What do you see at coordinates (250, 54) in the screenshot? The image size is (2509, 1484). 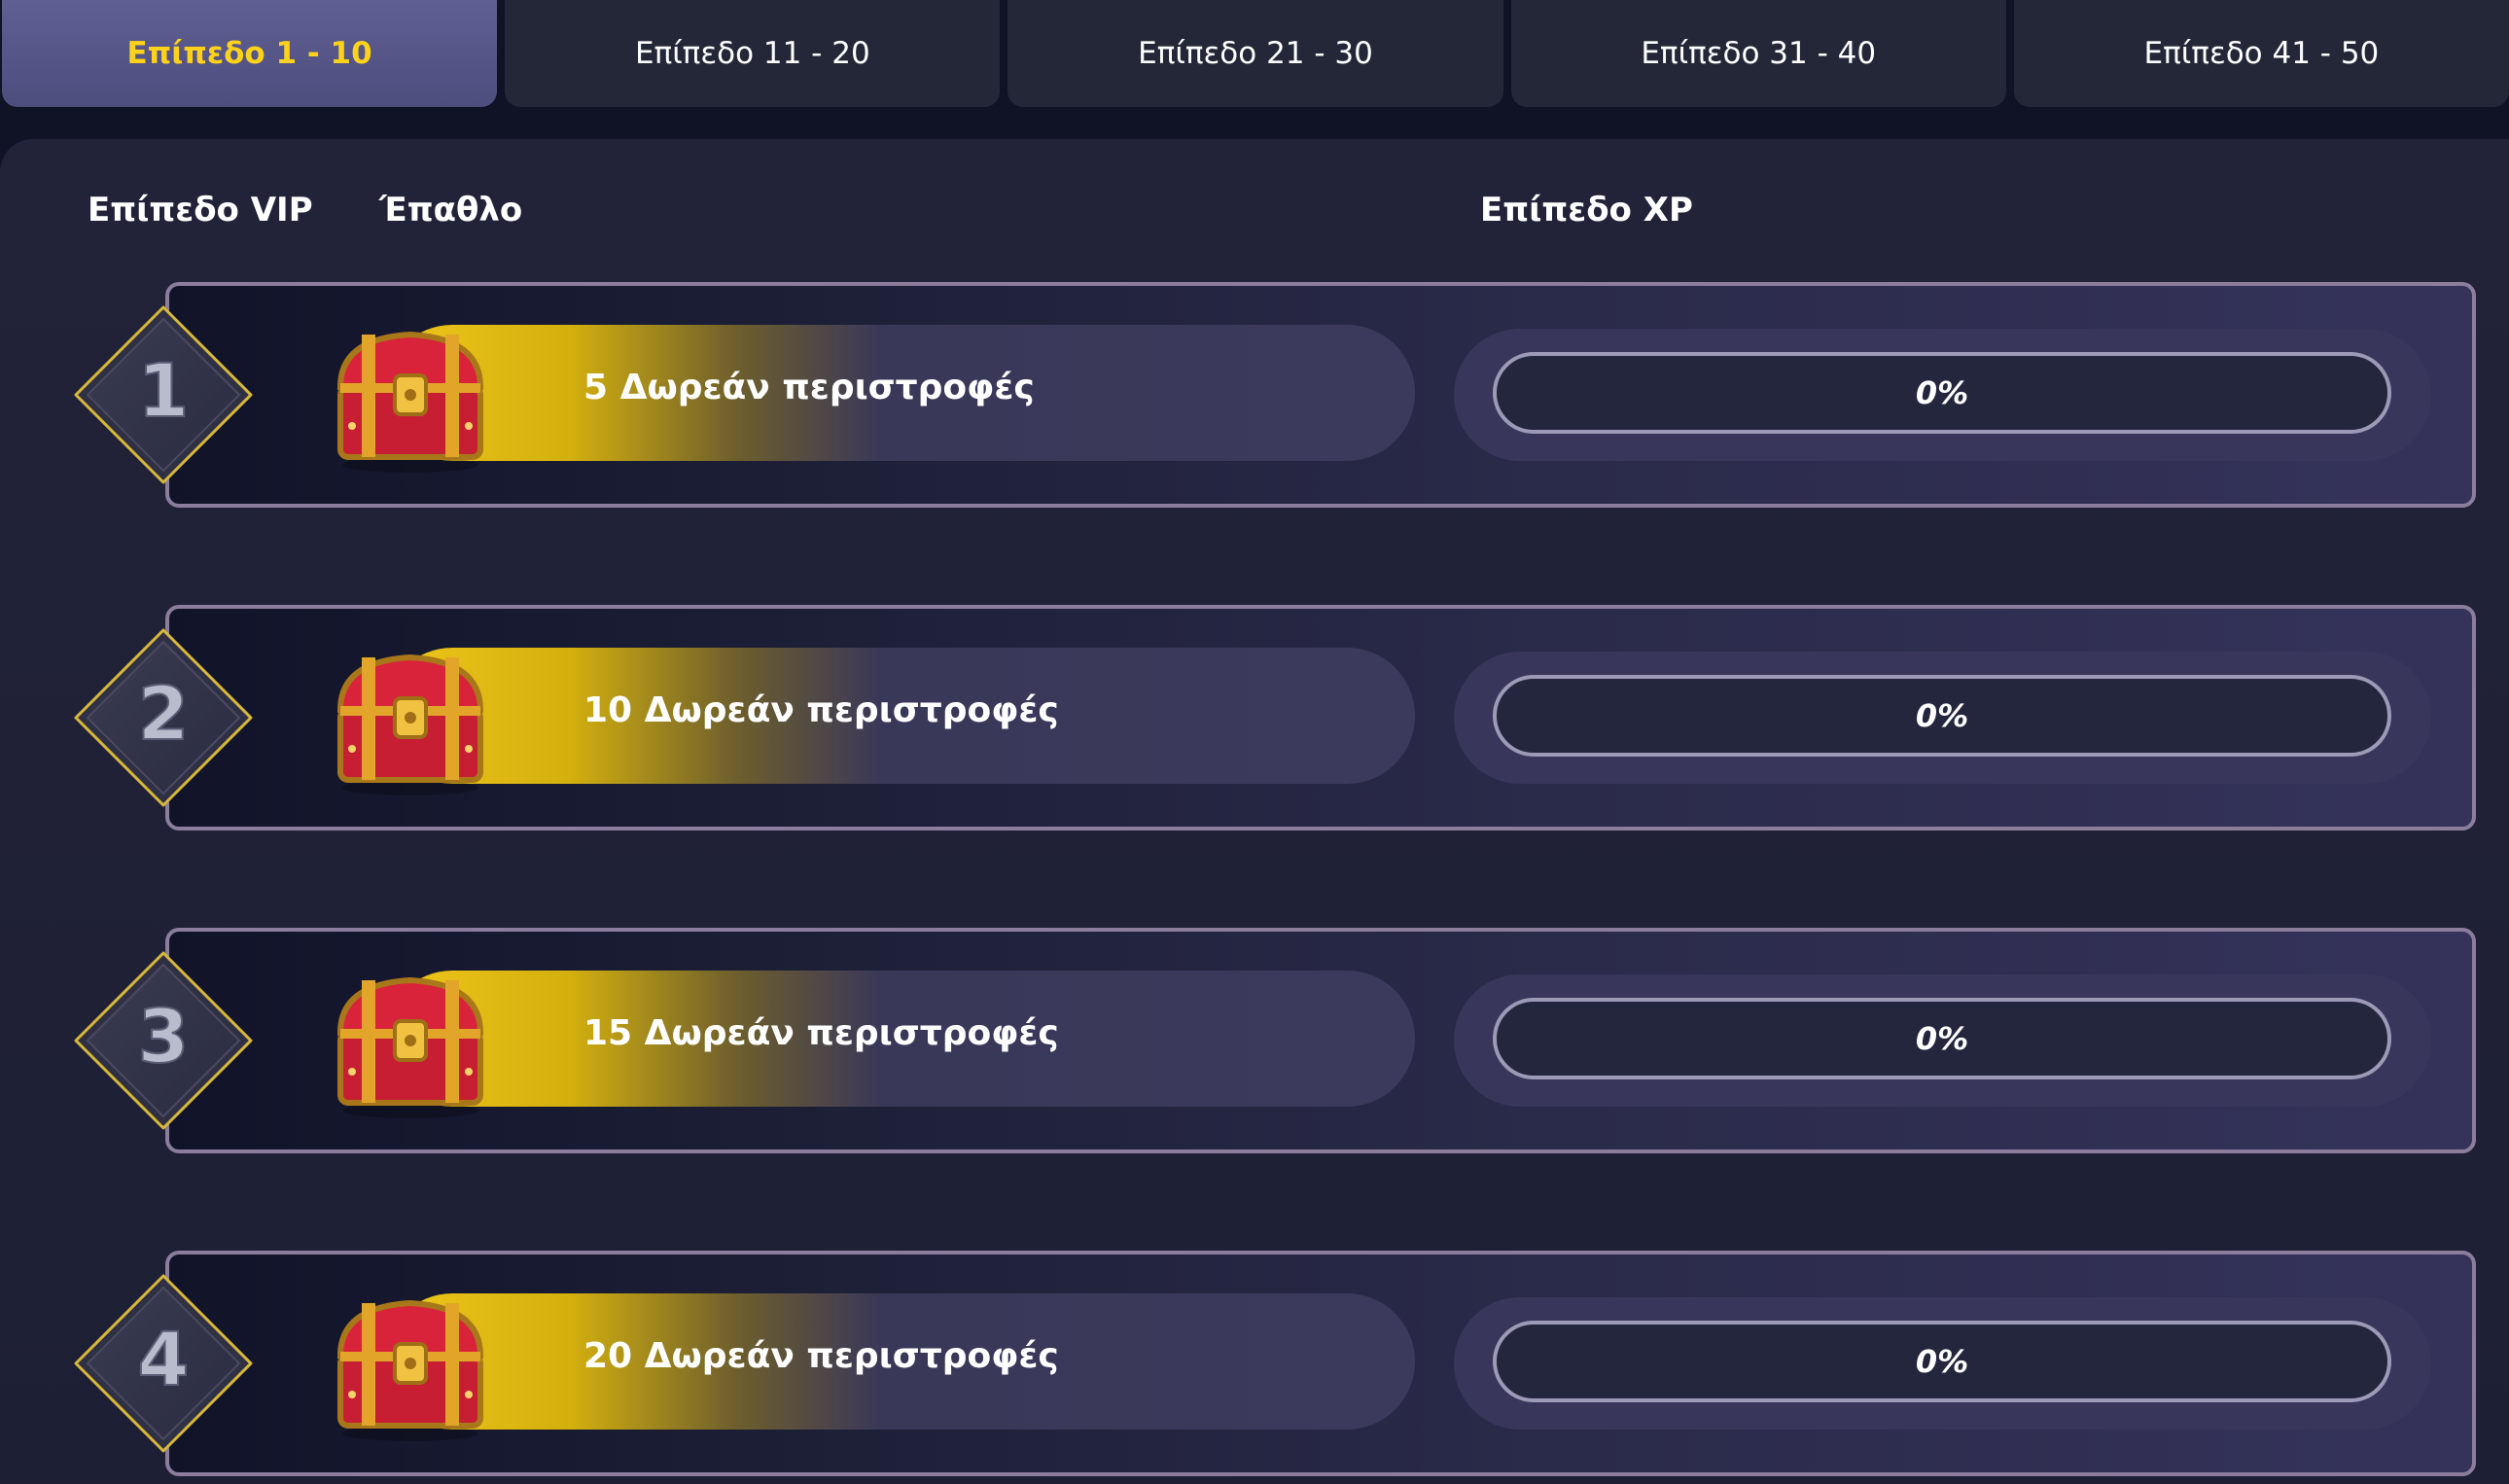 I see `tab-level-1-10: Επίπεδο 1 - 10` at bounding box center [250, 54].